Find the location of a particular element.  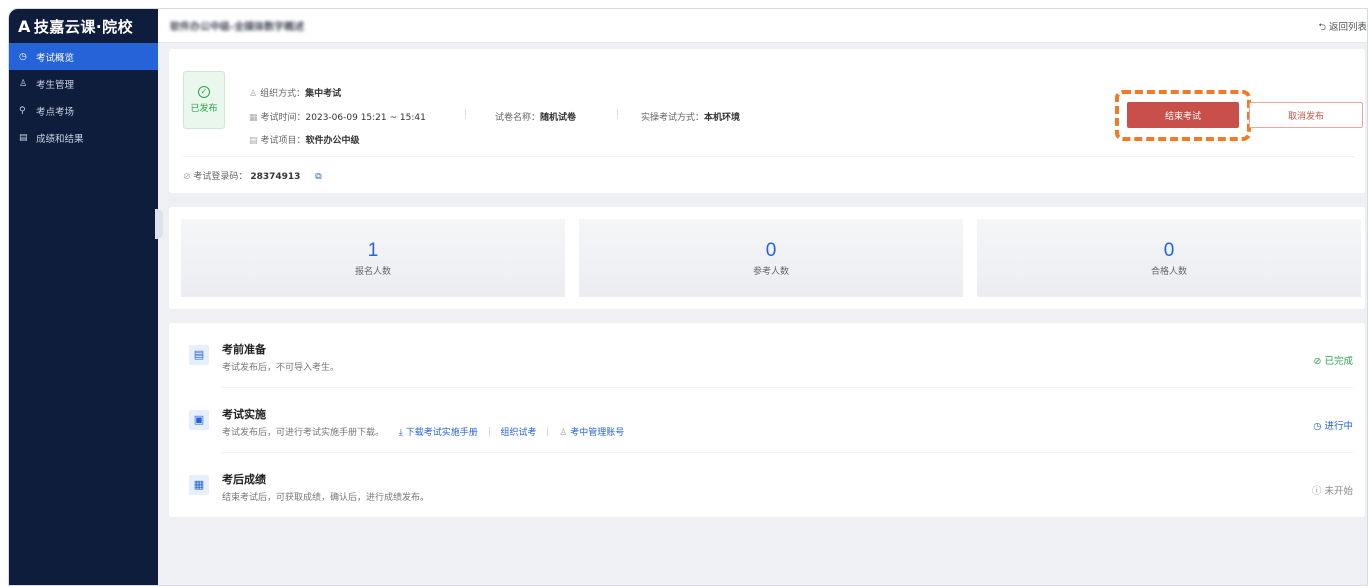

exam-time-label: 考试时间： is located at coordinates (283, 118).